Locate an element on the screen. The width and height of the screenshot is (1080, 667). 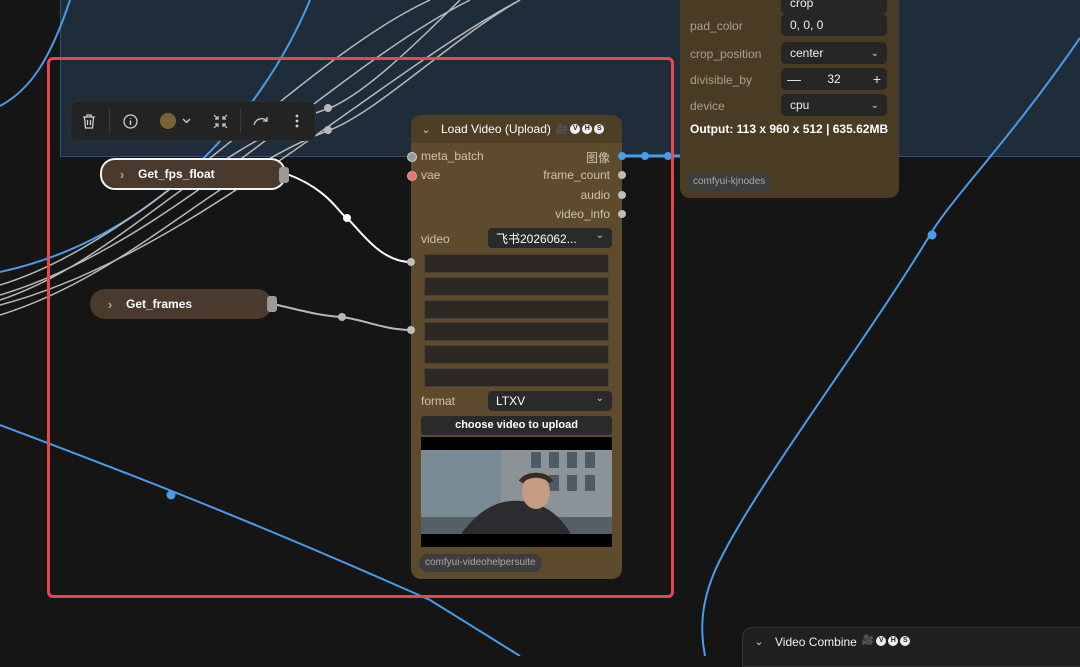
badge-letter: V is located at coordinates (881, 640).